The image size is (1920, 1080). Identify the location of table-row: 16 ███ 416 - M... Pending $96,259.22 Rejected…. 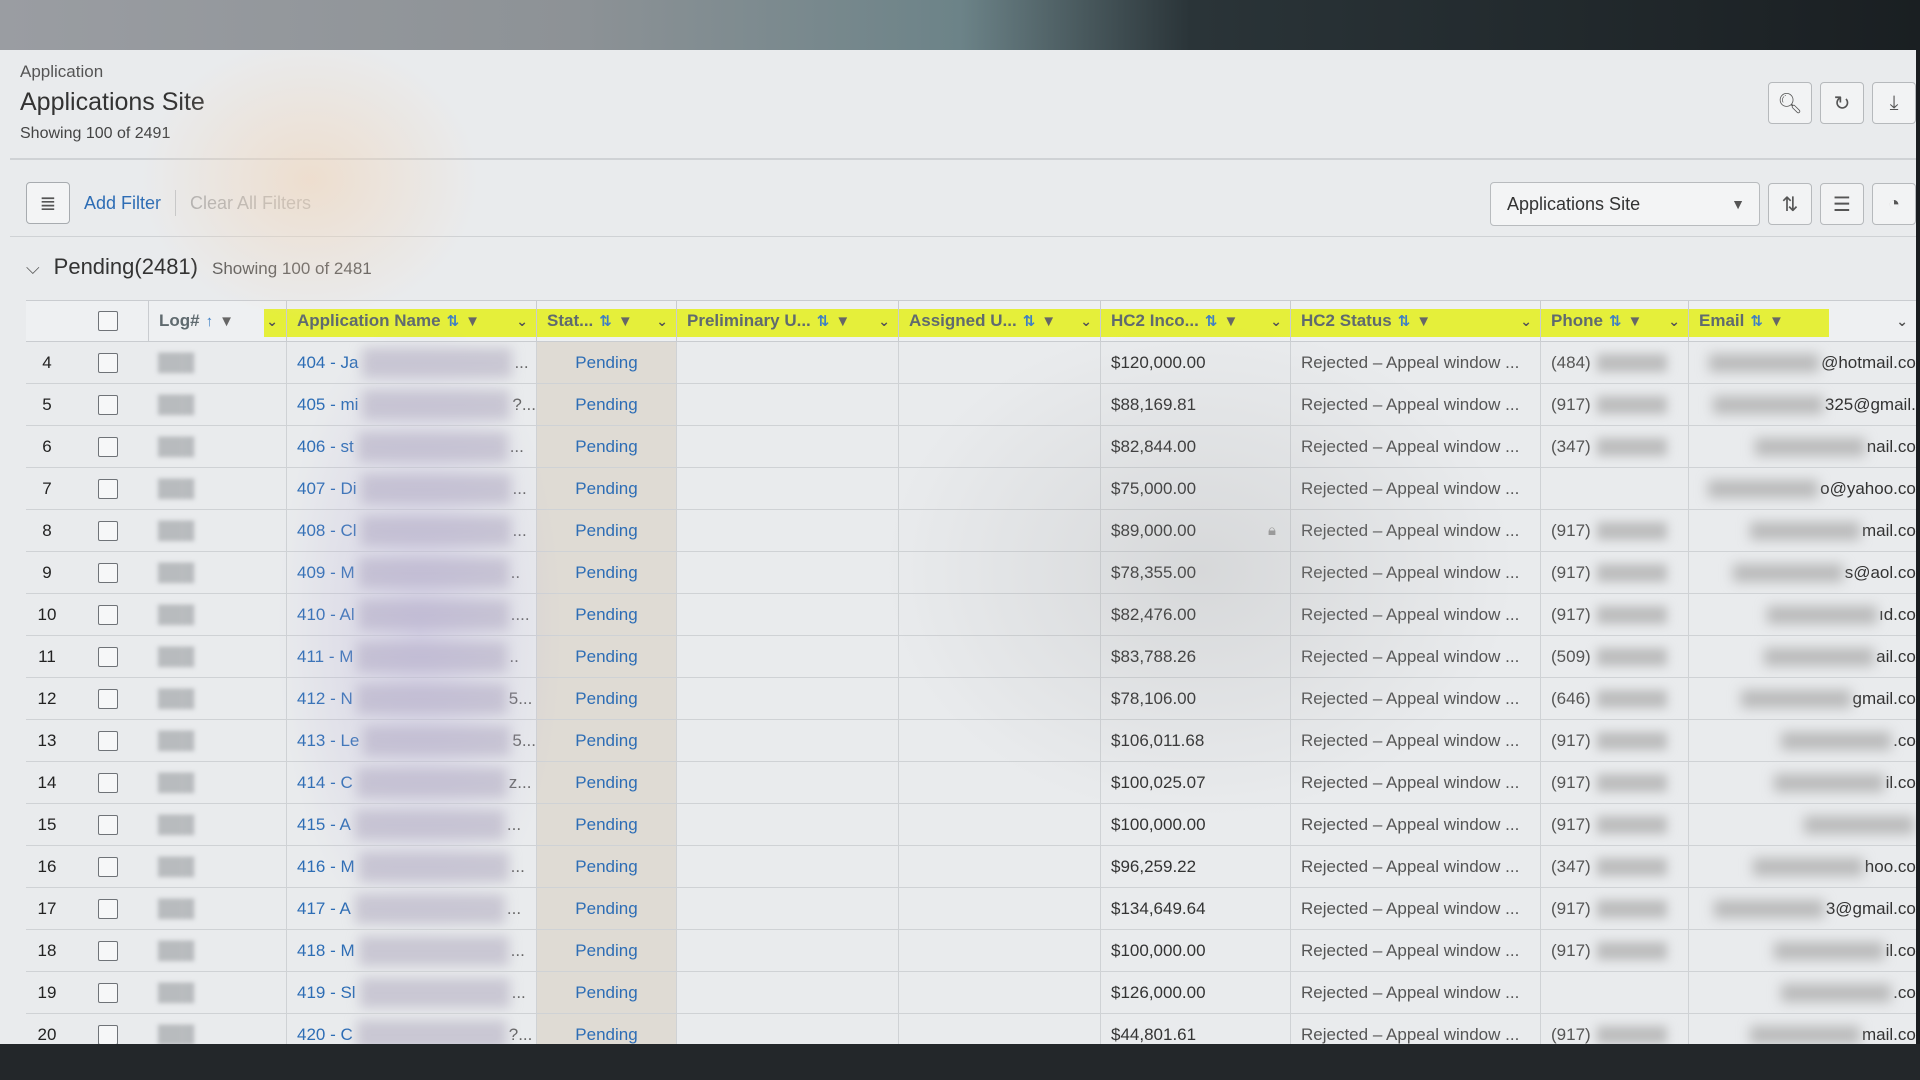
(971, 867).